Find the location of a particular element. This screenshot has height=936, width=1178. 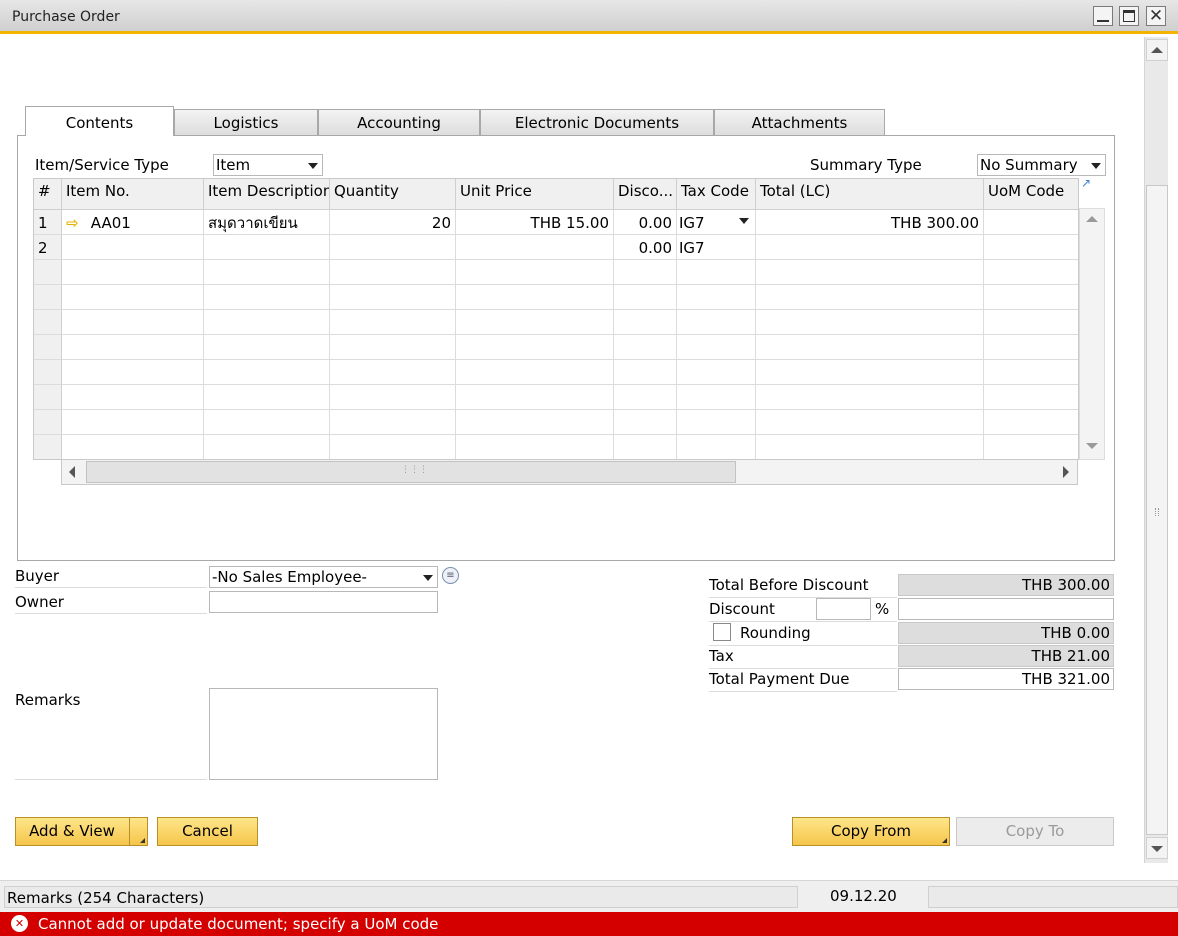

buyer-dropdown: -No Sales Employee- is located at coordinates (323, 577).